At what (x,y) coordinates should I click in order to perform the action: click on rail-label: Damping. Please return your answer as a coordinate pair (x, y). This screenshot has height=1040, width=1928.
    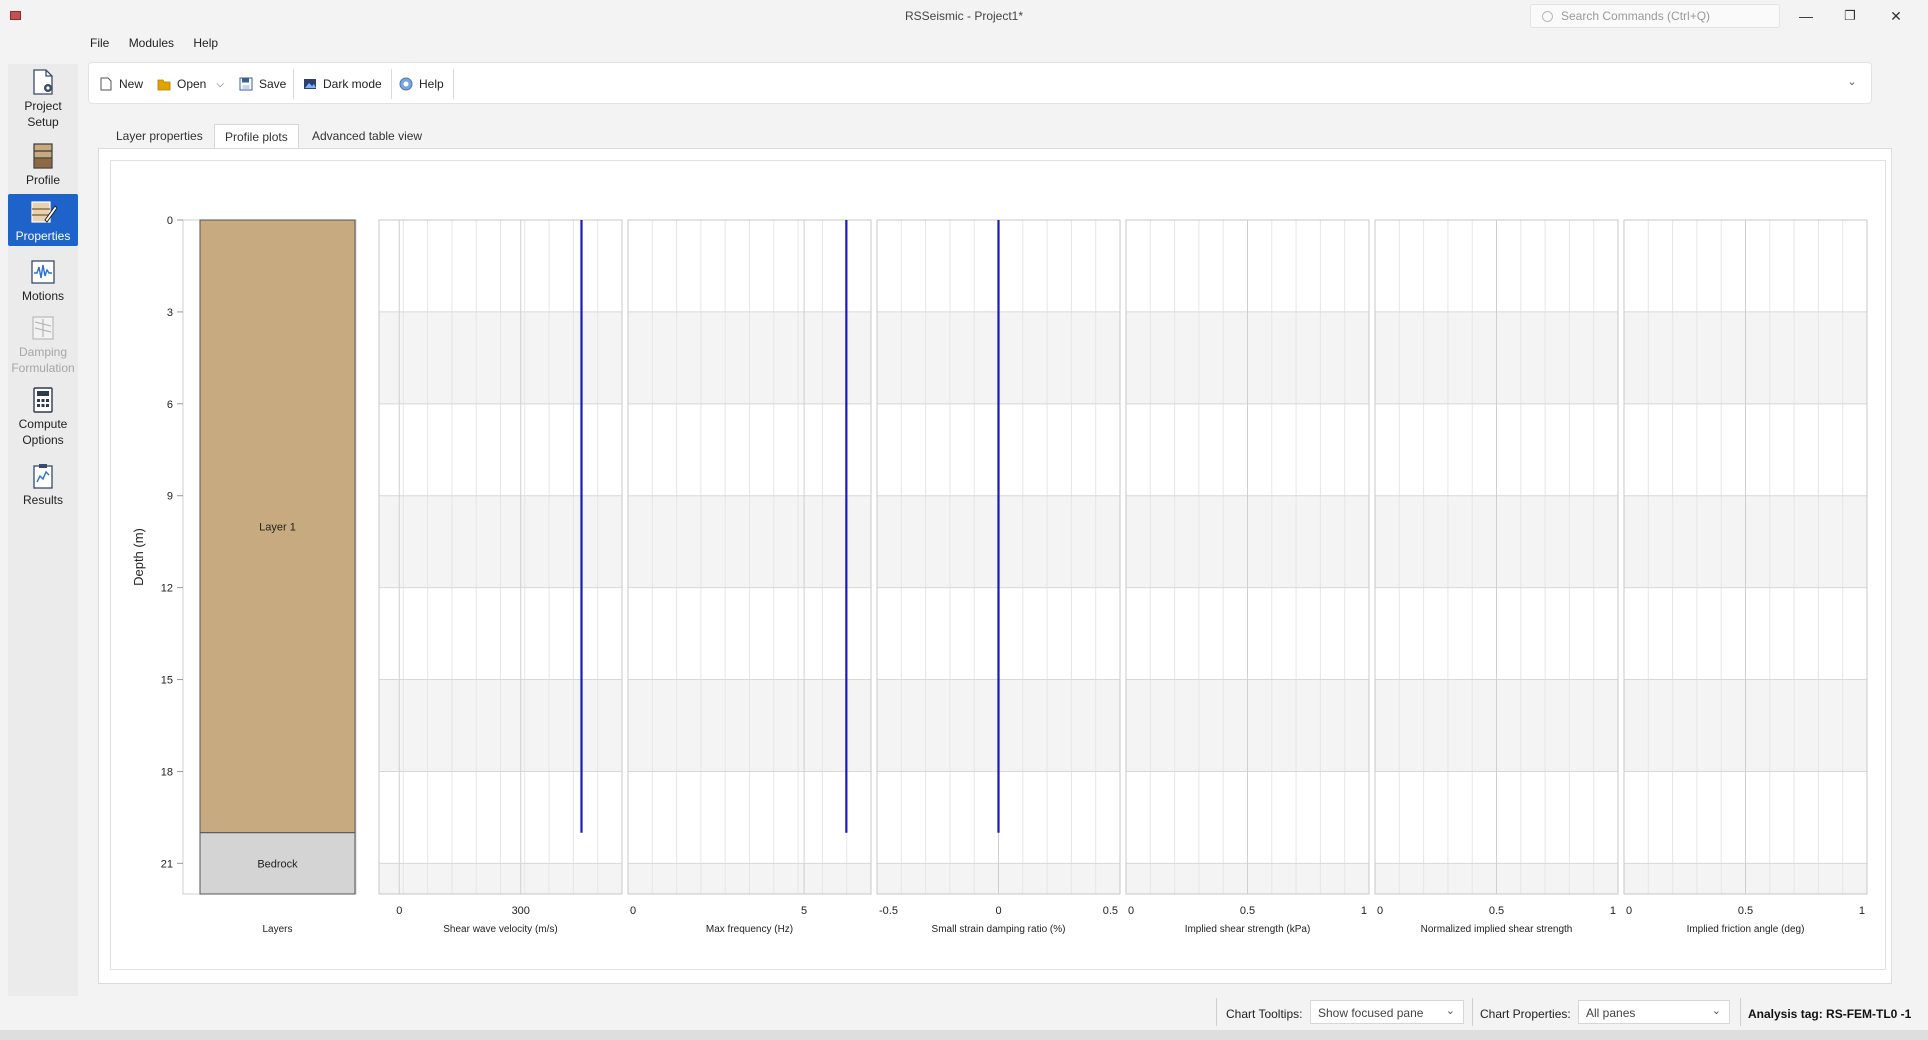
    Looking at the image, I should click on (43, 352).